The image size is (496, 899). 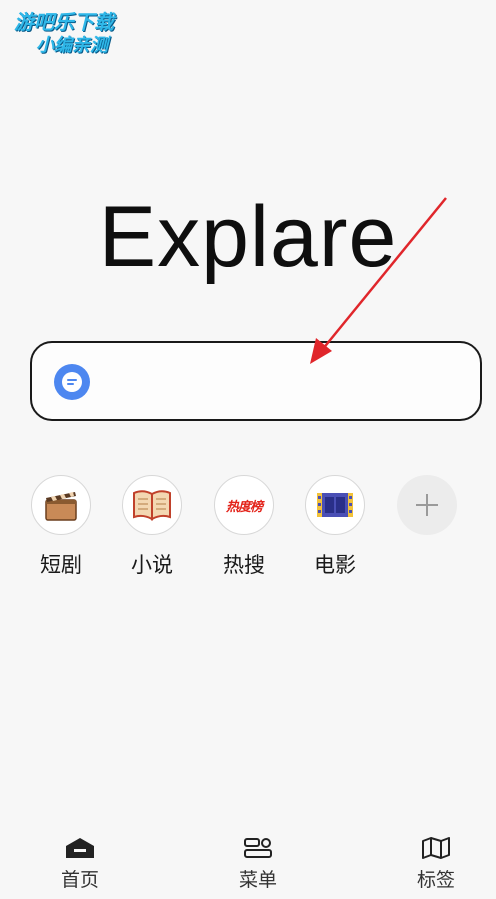 What do you see at coordinates (435, 880) in the screenshot?
I see `nav-bookmarks-label: 标签` at bounding box center [435, 880].